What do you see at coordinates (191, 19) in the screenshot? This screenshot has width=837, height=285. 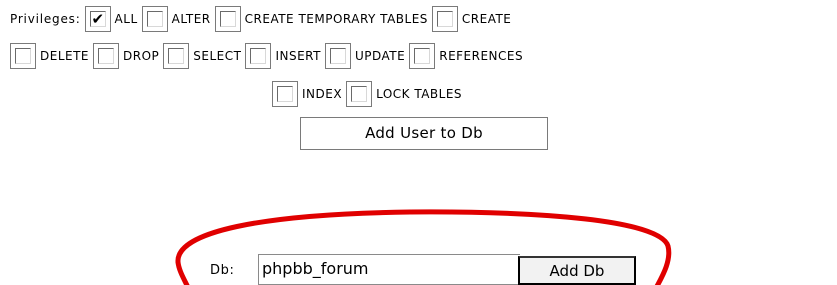 I see `label-alter: ALTER` at bounding box center [191, 19].